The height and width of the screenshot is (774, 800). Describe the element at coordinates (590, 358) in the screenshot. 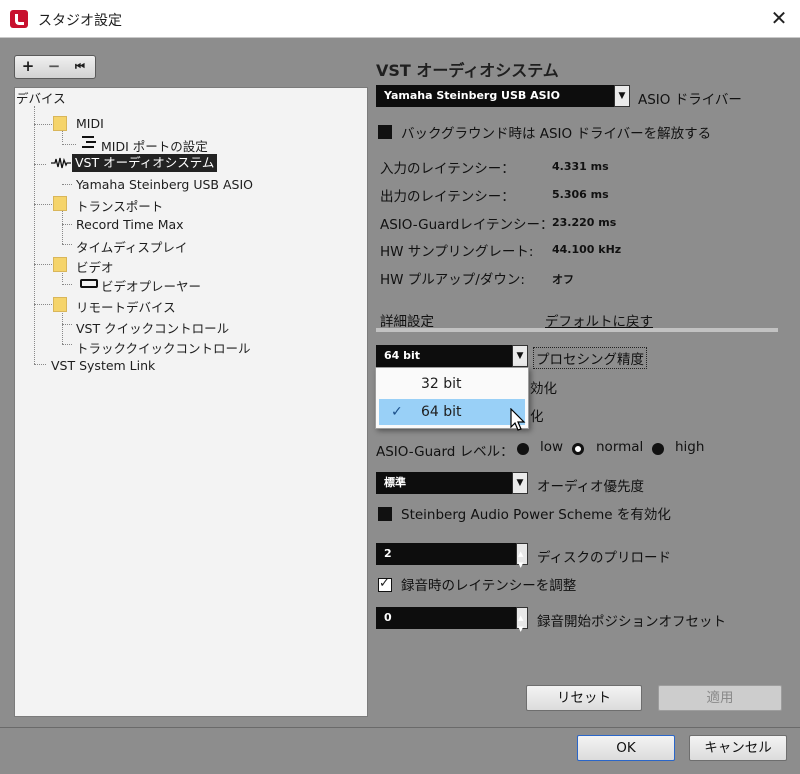

I see `precision-label: プロセシング精度` at that location.